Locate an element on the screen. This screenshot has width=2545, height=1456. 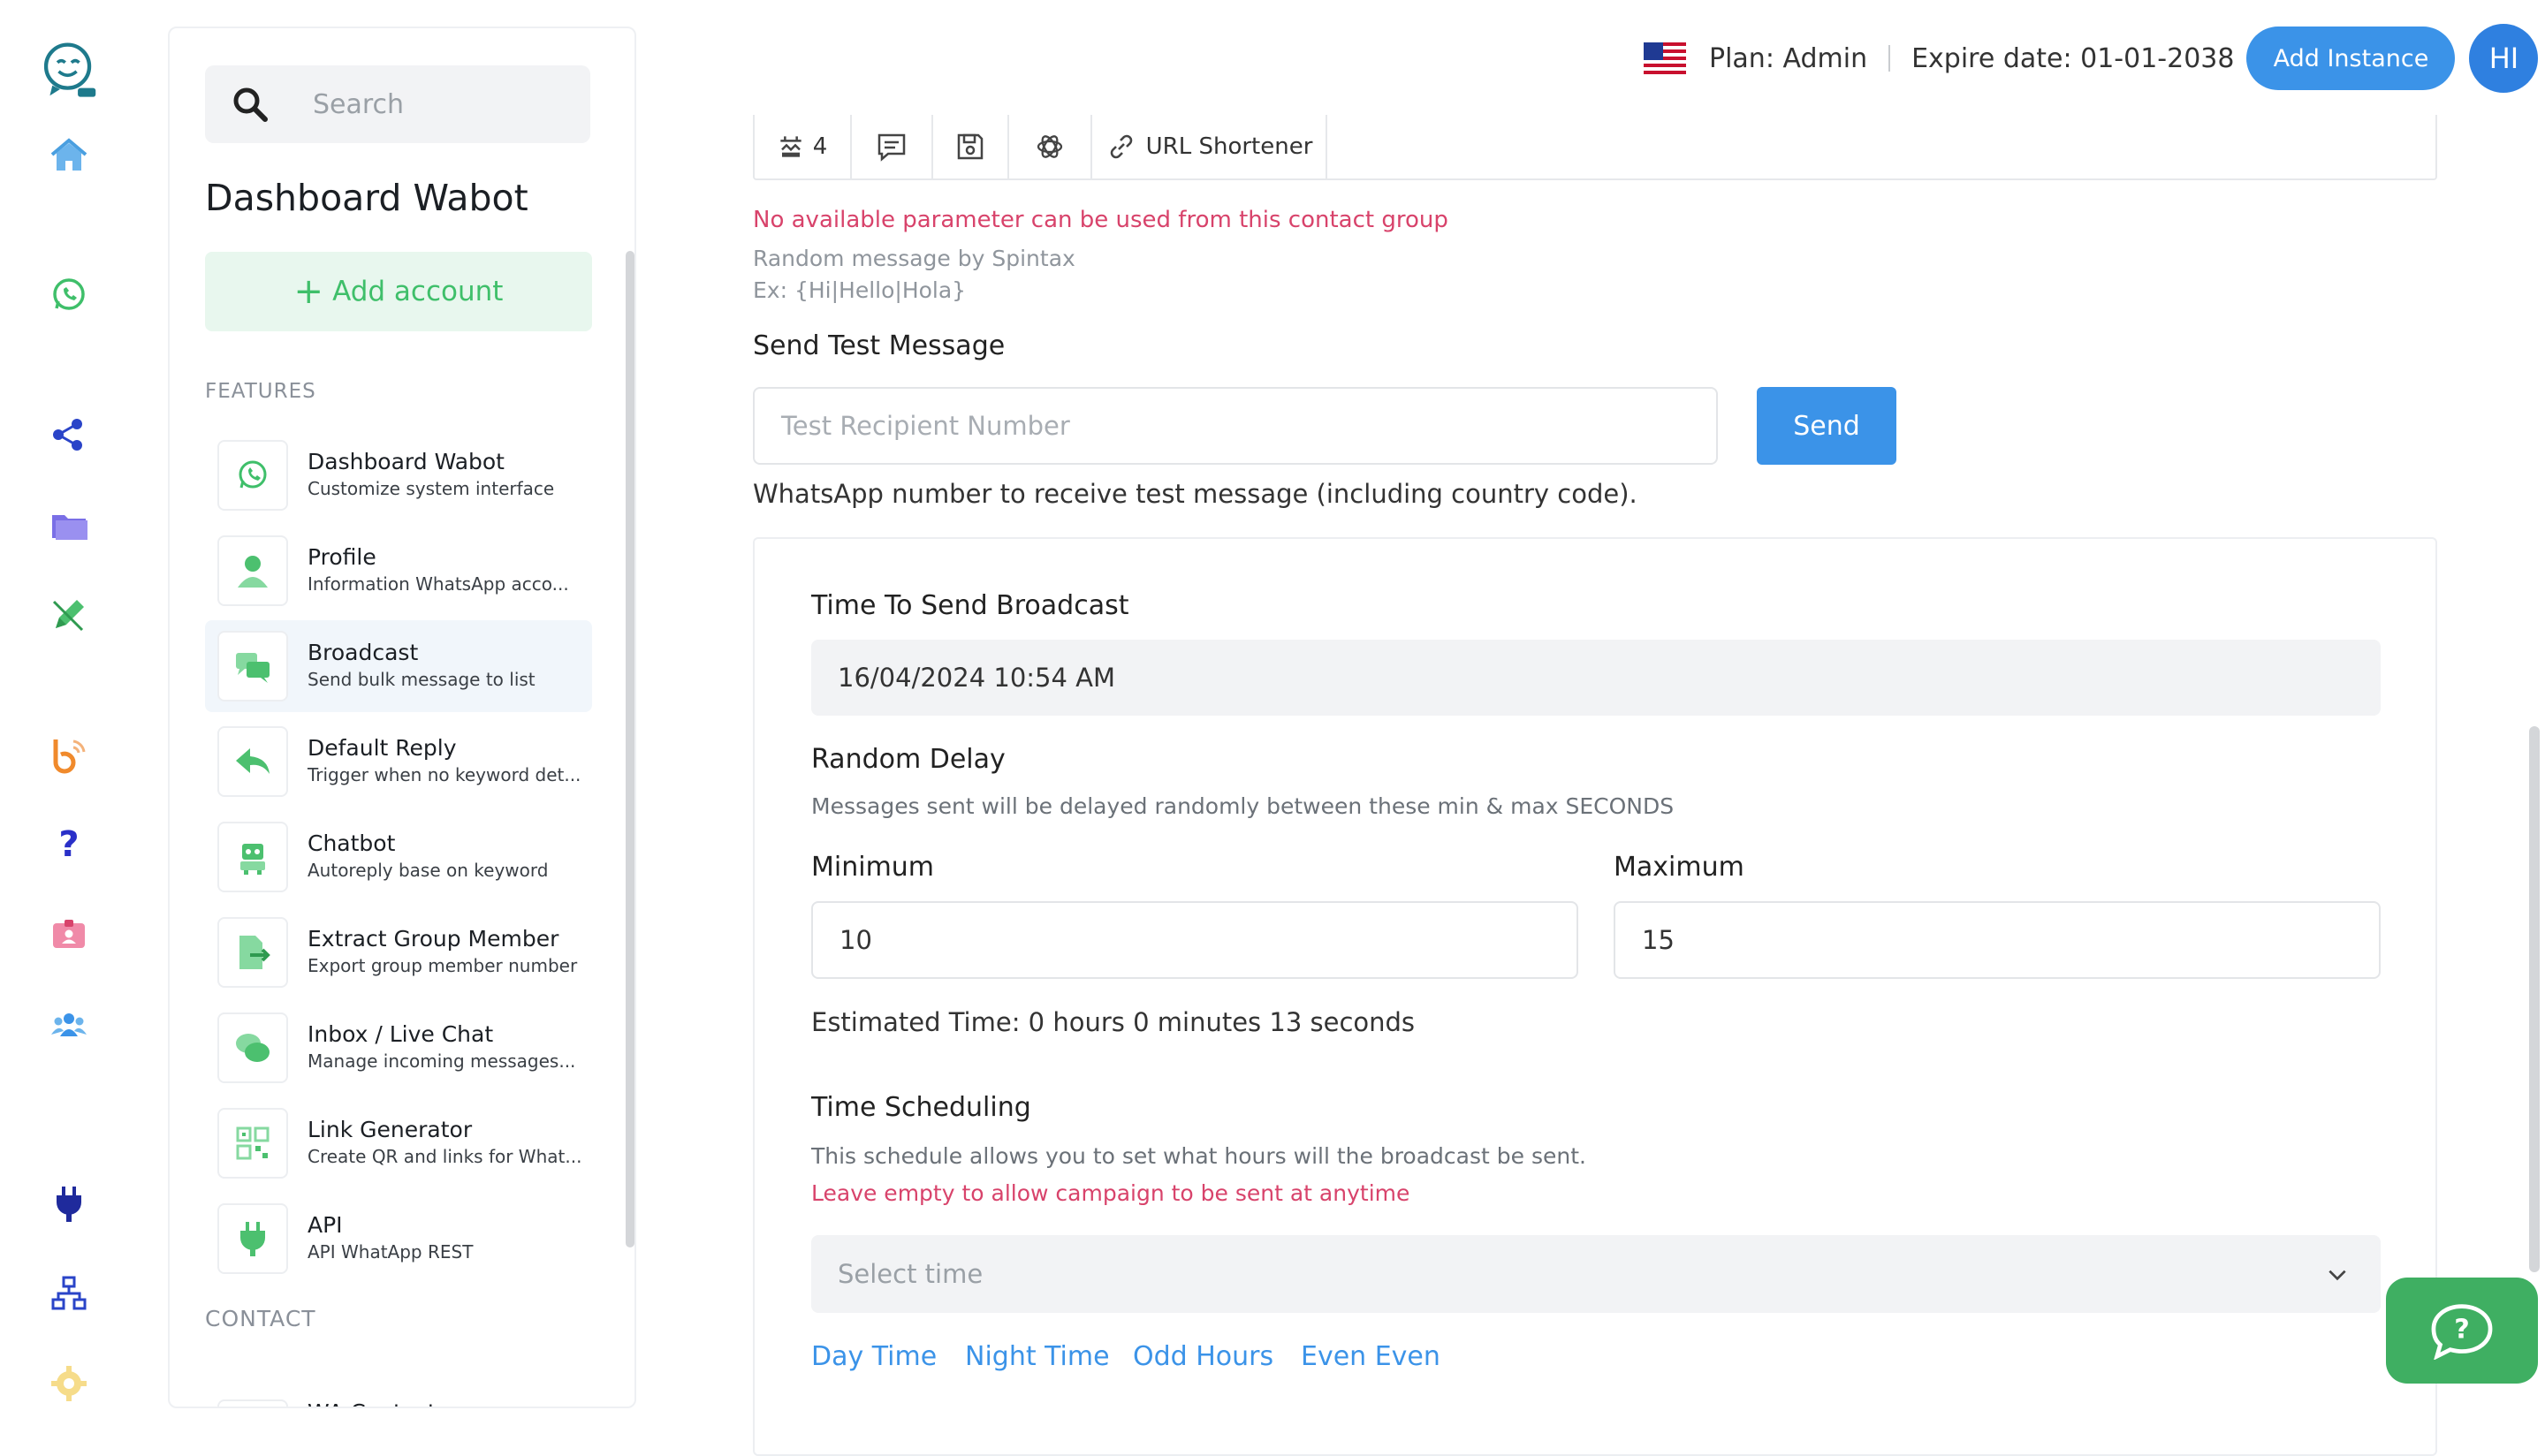
maximum-input: 15 is located at coordinates (1997, 940).